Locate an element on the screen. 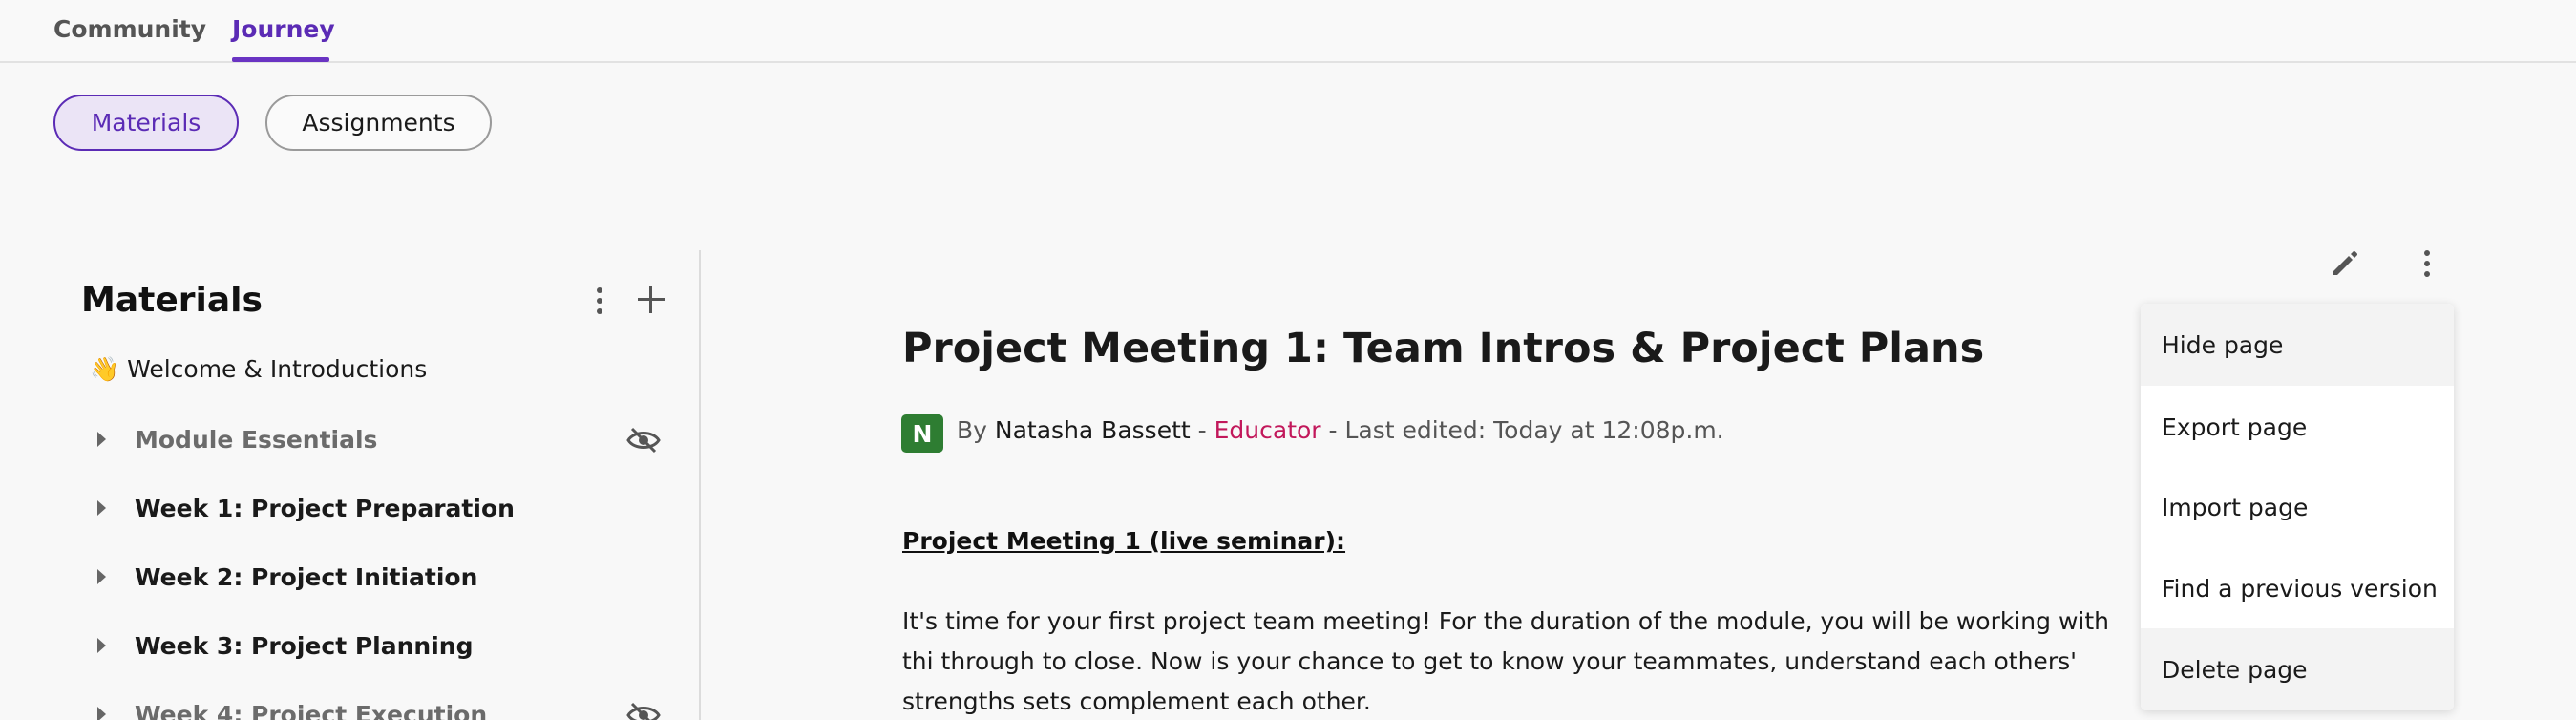  sidebar-item-week-1: Week 1: Project Preparation is located at coordinates (325, 508).